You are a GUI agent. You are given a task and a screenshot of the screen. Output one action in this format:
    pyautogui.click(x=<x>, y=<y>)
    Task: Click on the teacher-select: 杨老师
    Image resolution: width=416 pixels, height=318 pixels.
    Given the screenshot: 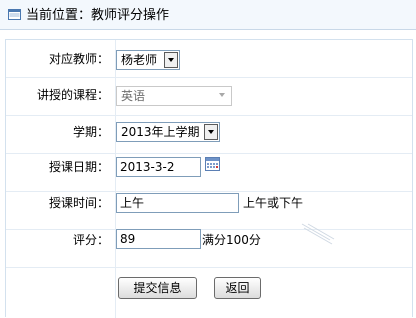 What is the action you would take?
    pyautogui.click(x=148, y=60)
    